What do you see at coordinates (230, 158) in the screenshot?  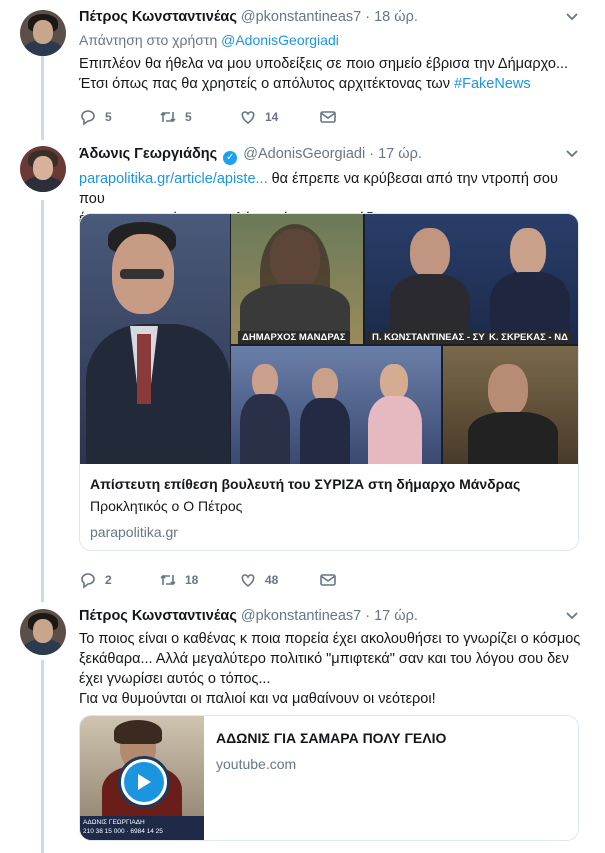 I see `verified-badge-icon: ✓` at bounding box center [230, 158].